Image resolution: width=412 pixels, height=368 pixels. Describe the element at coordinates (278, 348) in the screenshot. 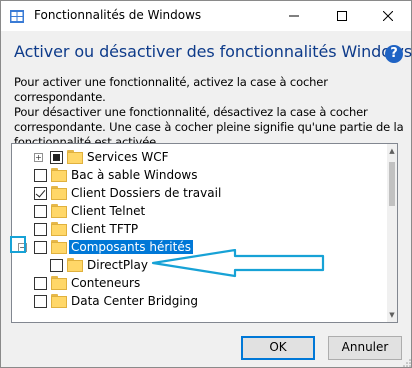

I see `ok-button: OK` at that location.